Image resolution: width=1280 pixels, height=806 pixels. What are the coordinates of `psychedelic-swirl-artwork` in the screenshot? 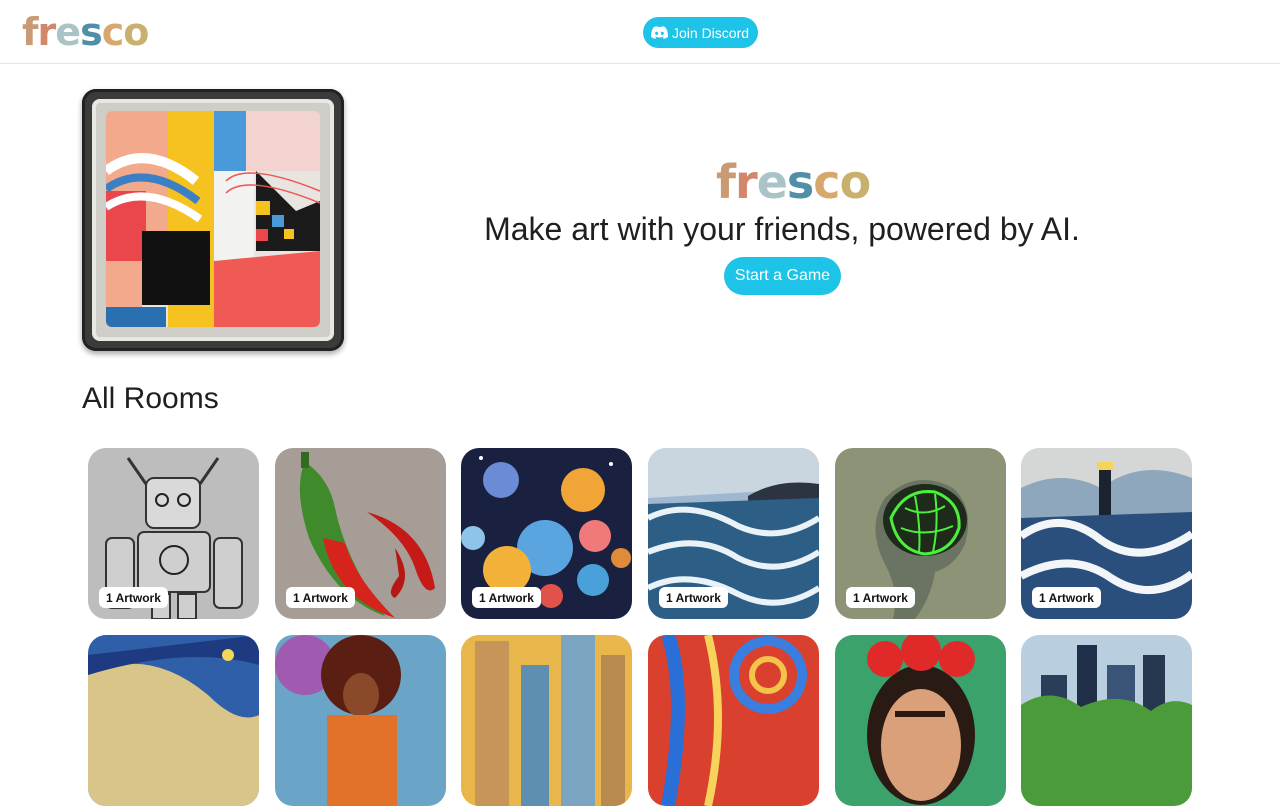 It's located at (733, 720).